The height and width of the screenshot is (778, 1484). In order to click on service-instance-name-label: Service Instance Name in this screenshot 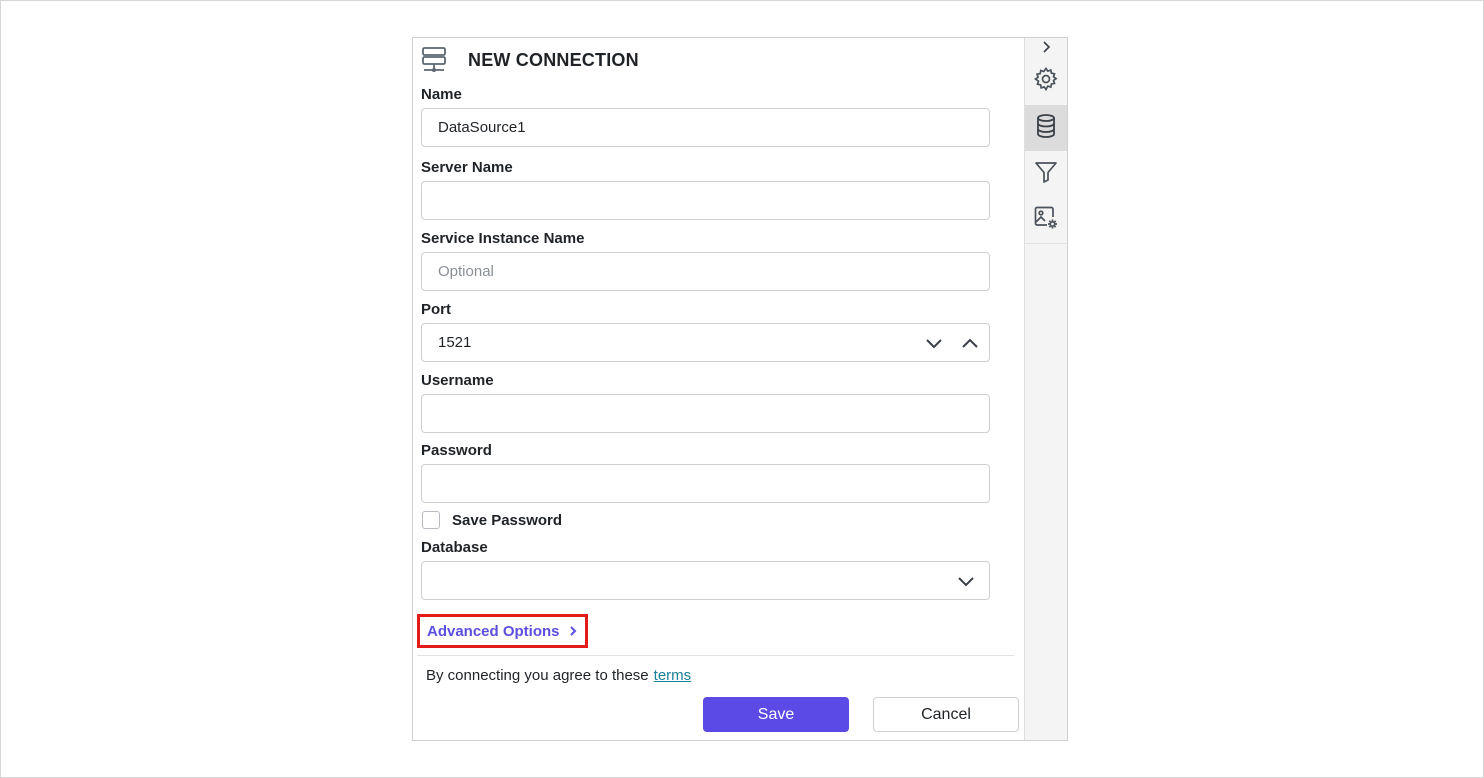, I will do `click(503, 238)`.